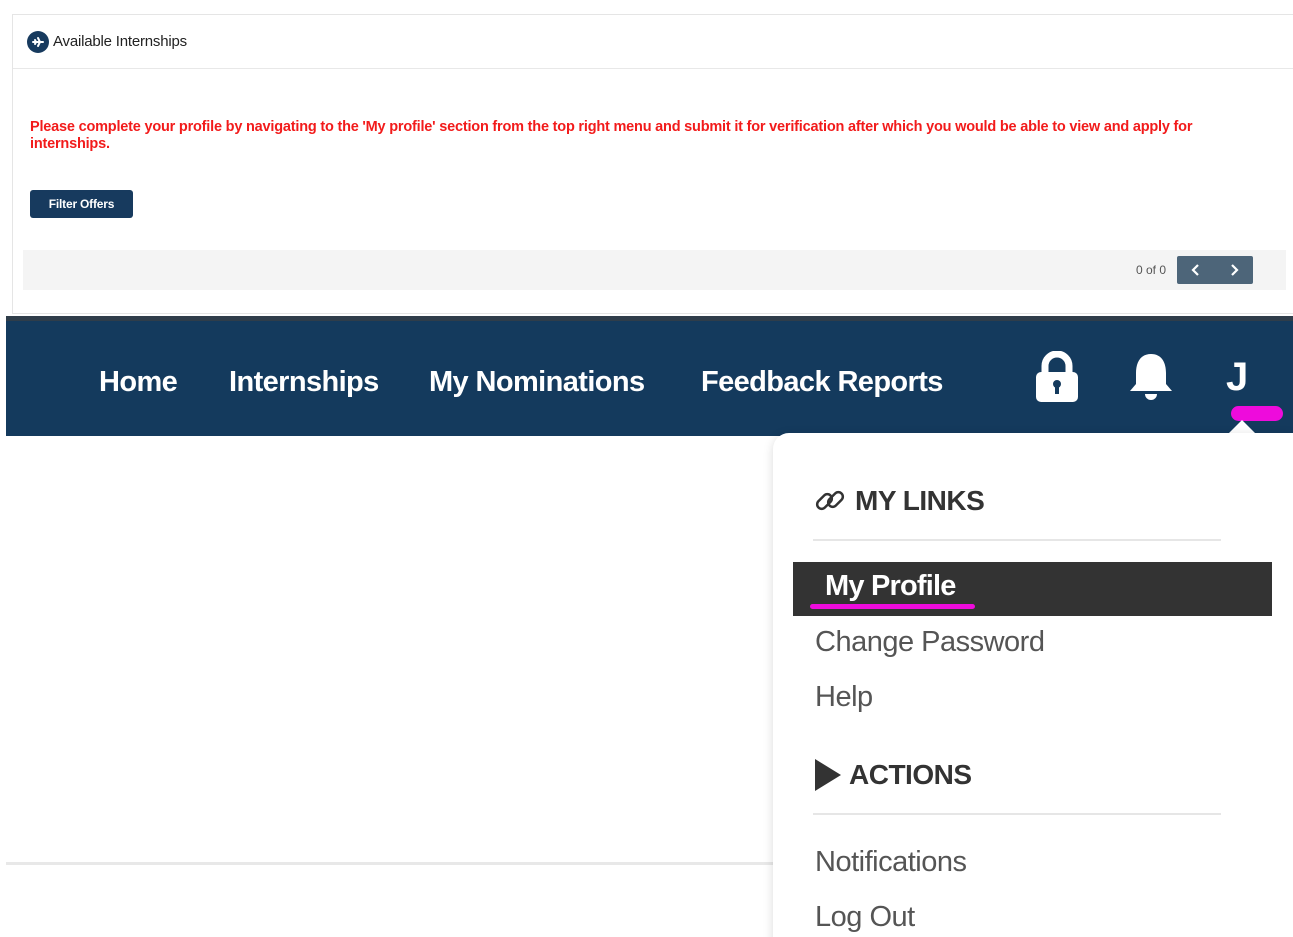  Describe the element at coordinates (1150, 270) in the screenshot. I see `pagination-count: 0 of 0` at that location.